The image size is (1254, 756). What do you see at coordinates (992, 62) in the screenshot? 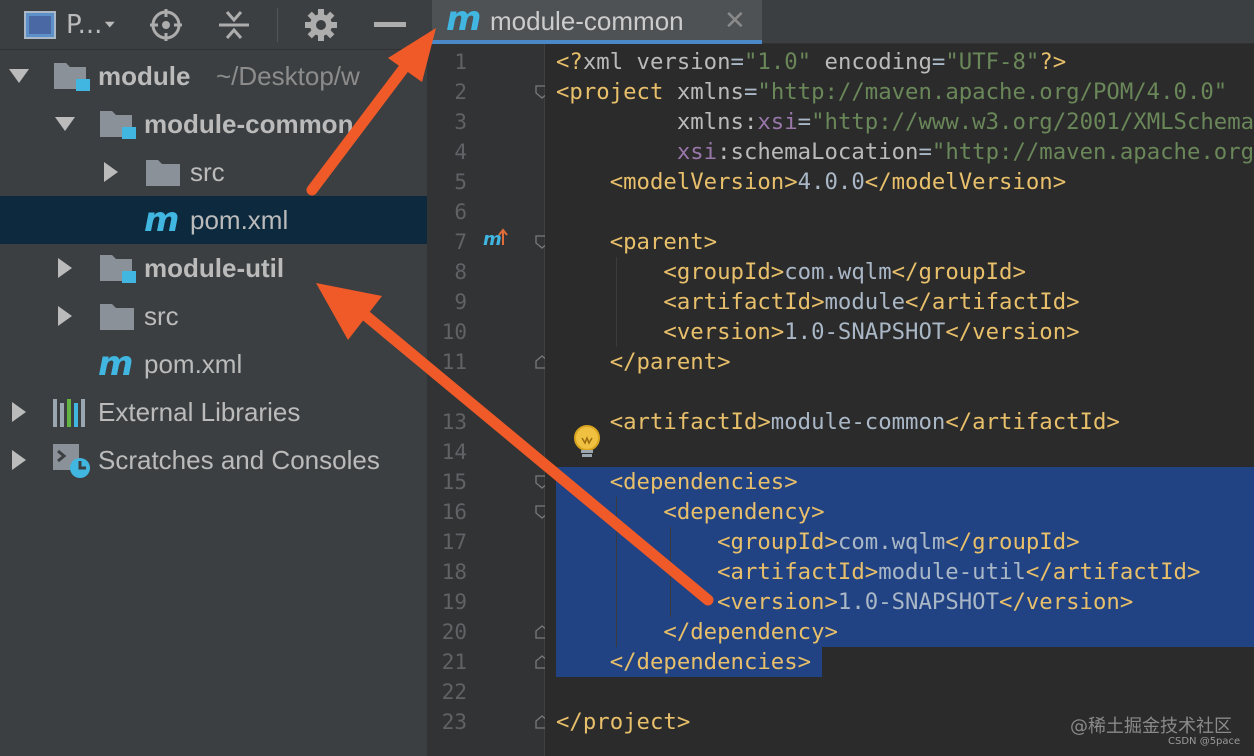
I see `code-token: "UTF-8"` at bounding box center [992, 62].